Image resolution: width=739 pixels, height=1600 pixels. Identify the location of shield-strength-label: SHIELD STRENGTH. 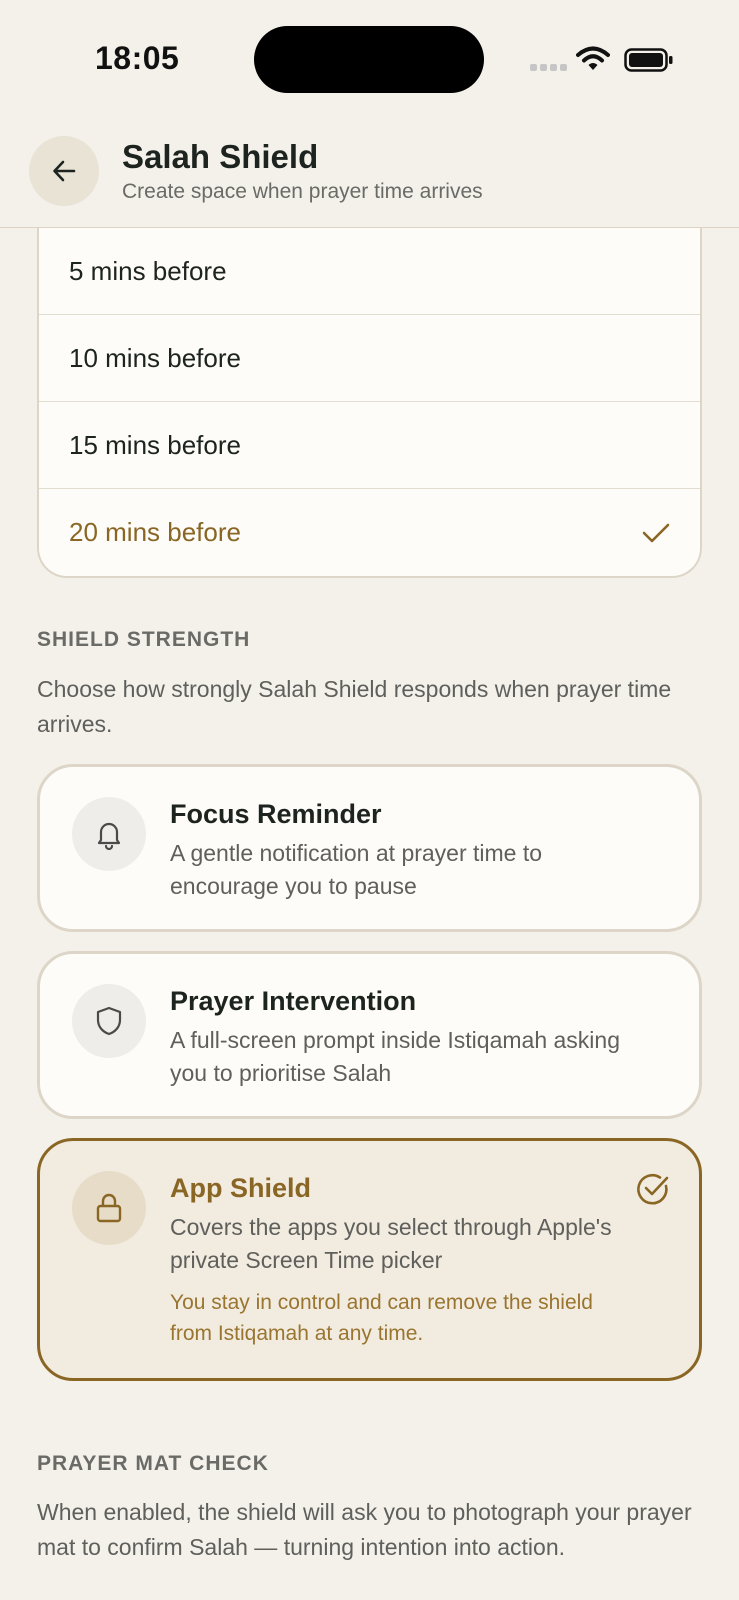
(144, 639).